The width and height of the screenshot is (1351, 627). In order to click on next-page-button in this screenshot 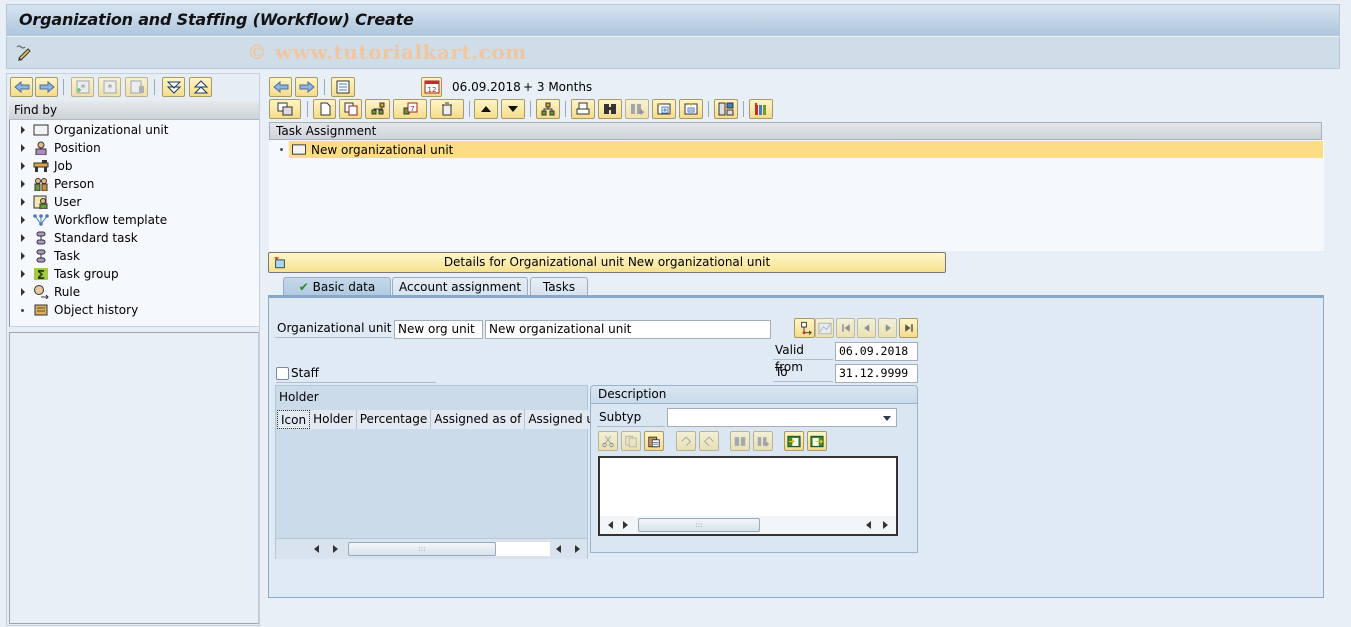, I will do `click(887, 328)`.